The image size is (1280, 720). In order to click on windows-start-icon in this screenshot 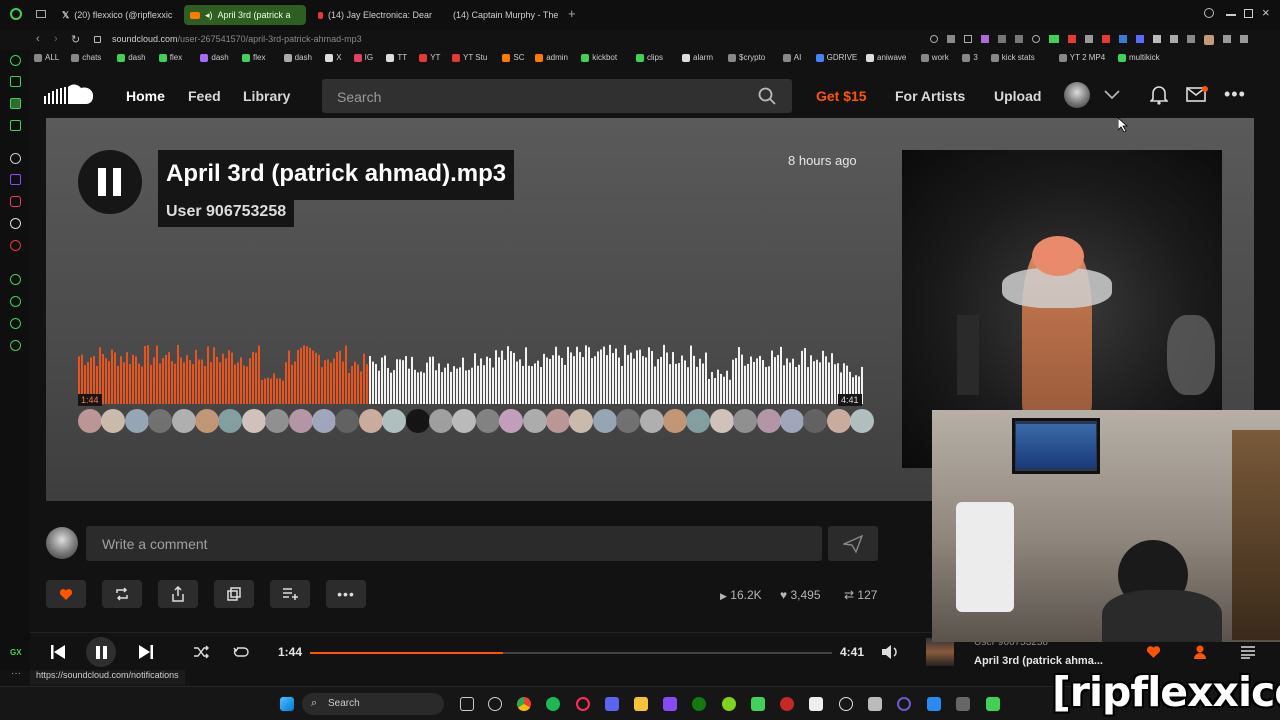, I will do `click(287, 704)`.